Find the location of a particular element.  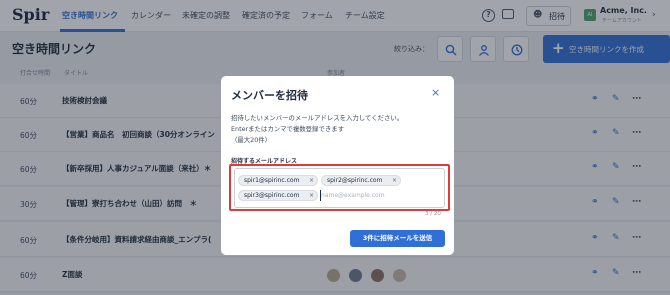

email-chip: spir1@spirinc.com × is located at coordinates (278, 180).